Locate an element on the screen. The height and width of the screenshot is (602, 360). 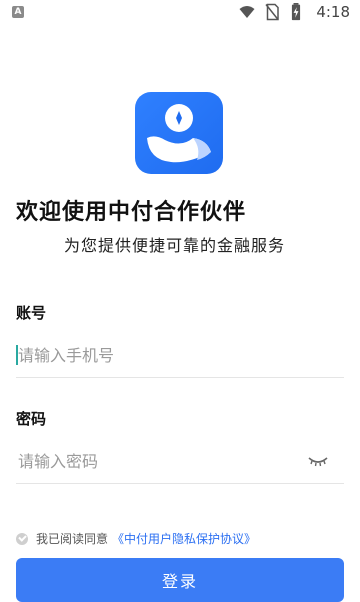
password-field-container is located at coordinates (180, 461).